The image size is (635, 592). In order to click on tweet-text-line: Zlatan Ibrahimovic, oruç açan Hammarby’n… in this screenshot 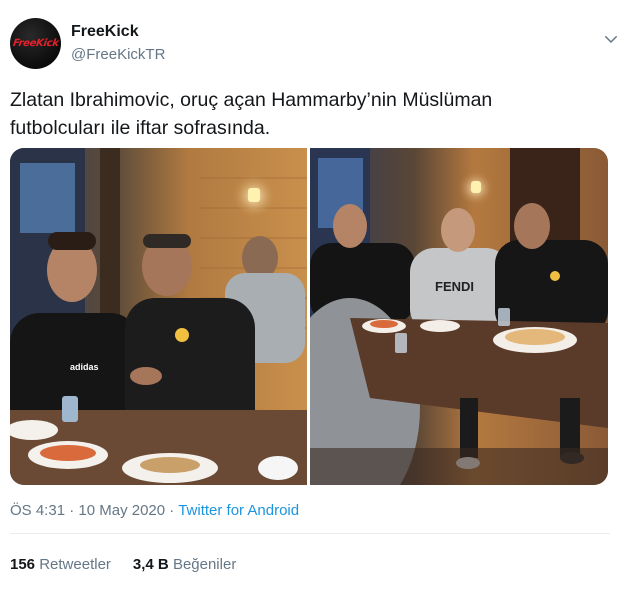, I will do `click(251, 100)`.